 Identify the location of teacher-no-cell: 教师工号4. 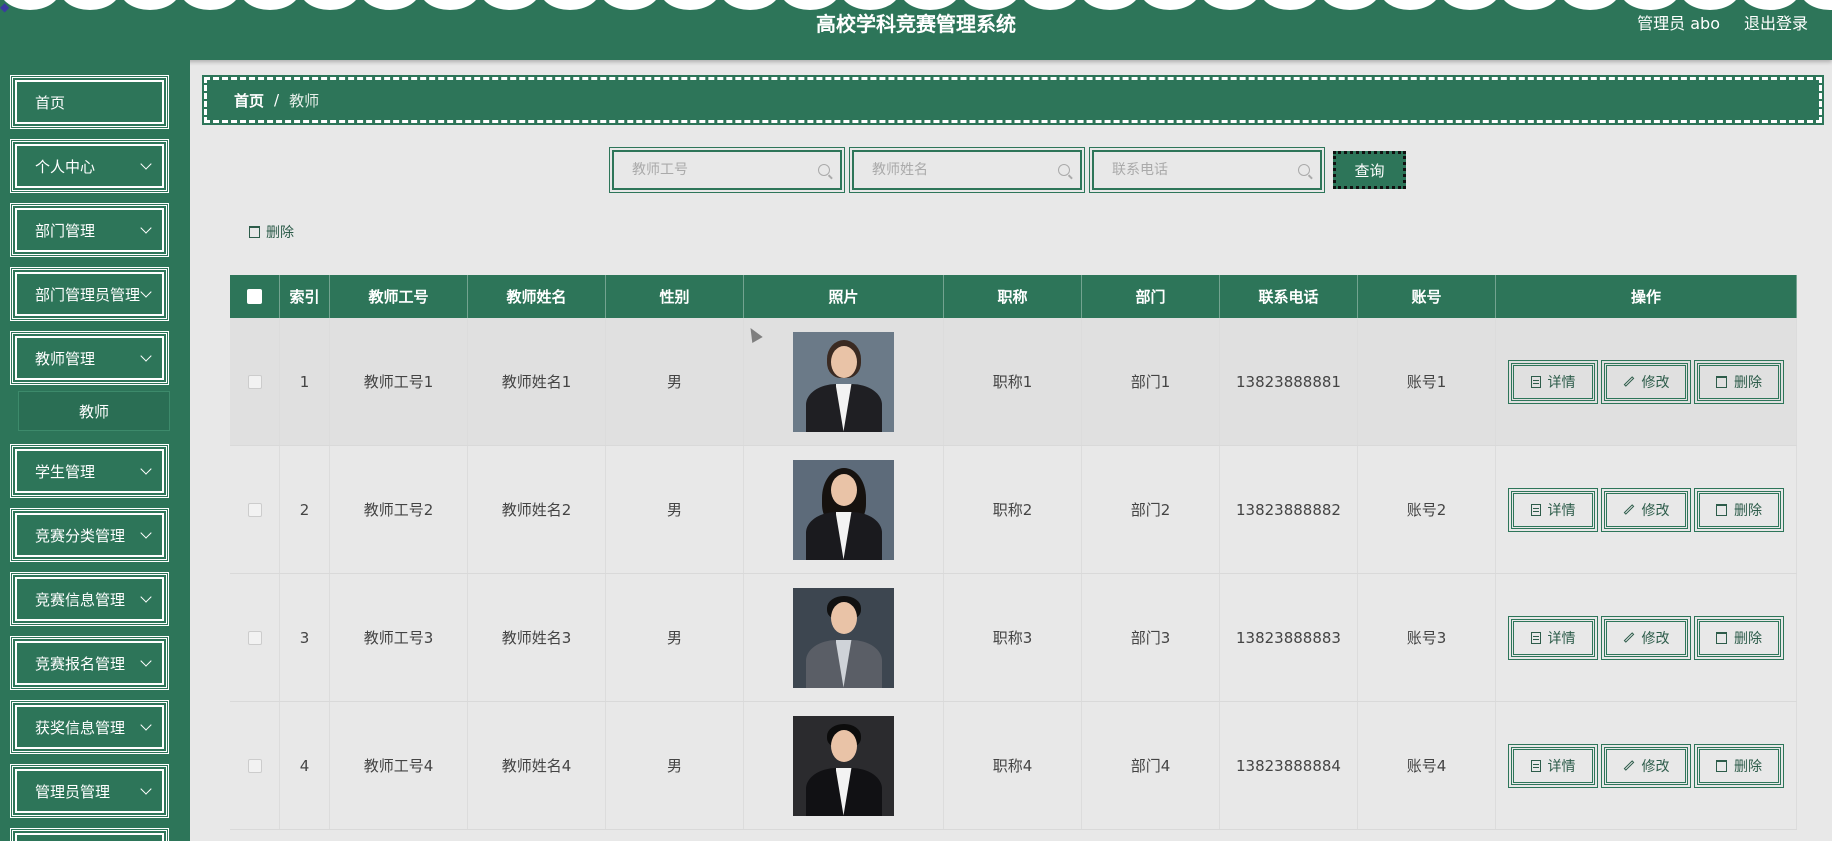
(399, 765).